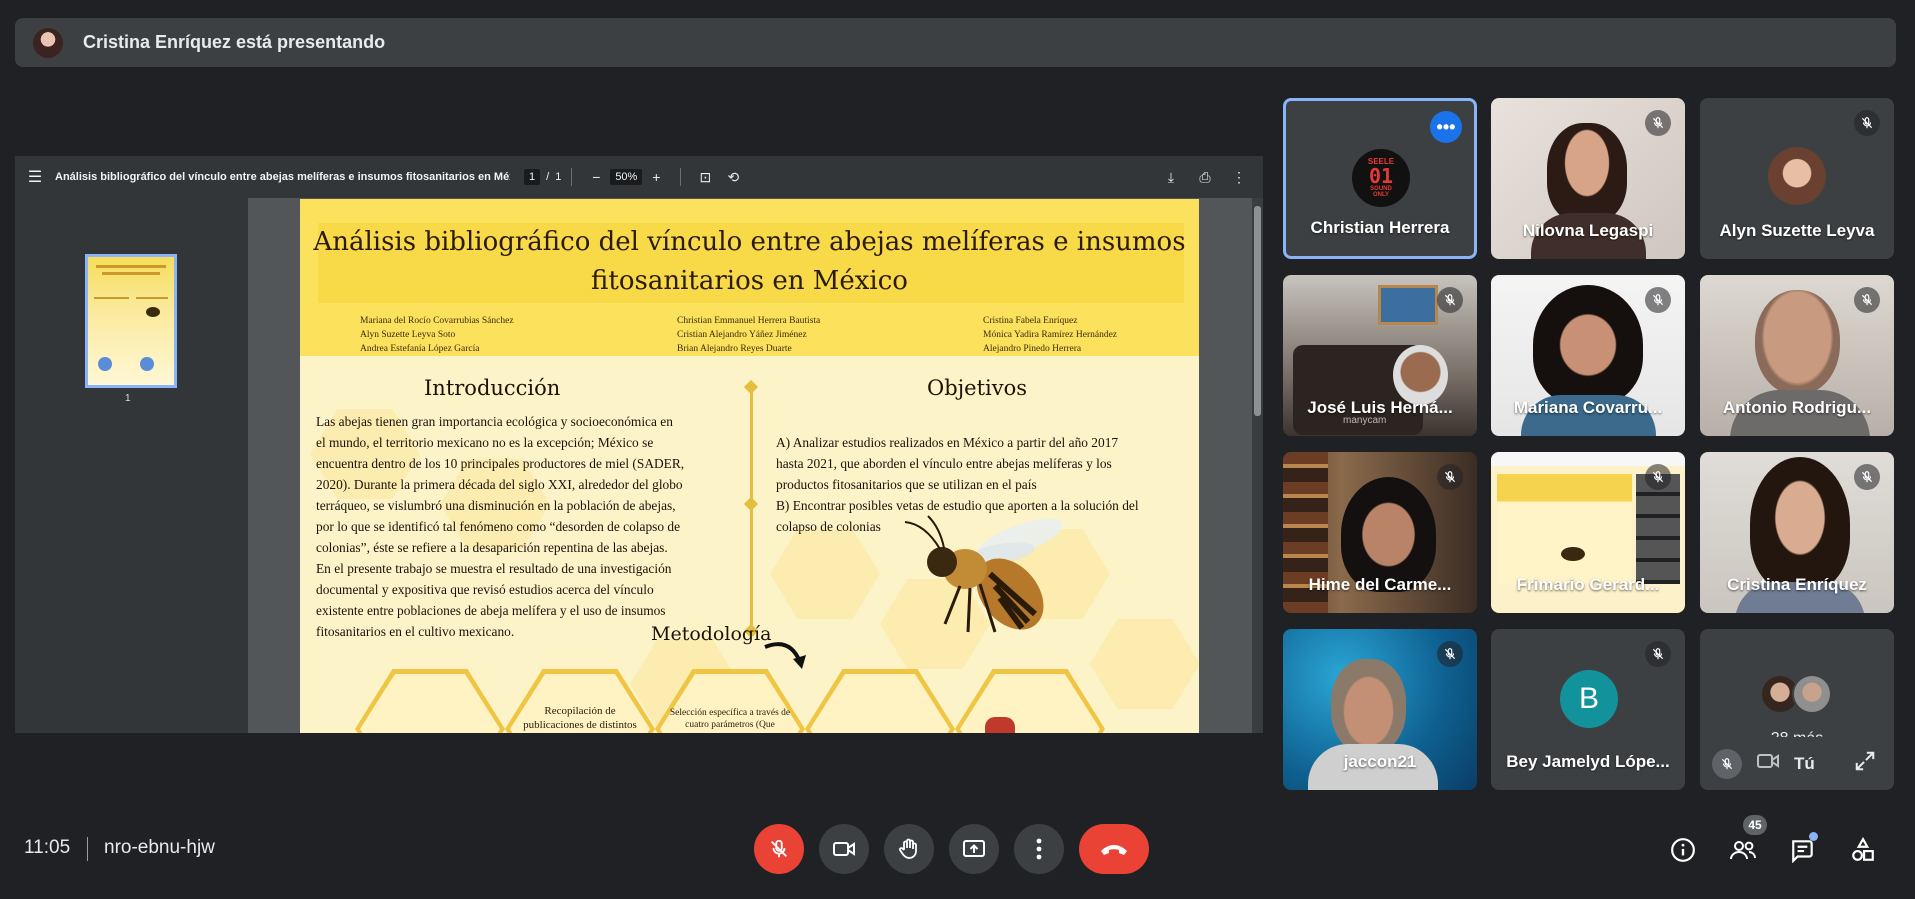  What do you see at coordinates (1446, 127) in the screenshot?
I see `more-options-icon: •••` at bounding box center [1446, 127].